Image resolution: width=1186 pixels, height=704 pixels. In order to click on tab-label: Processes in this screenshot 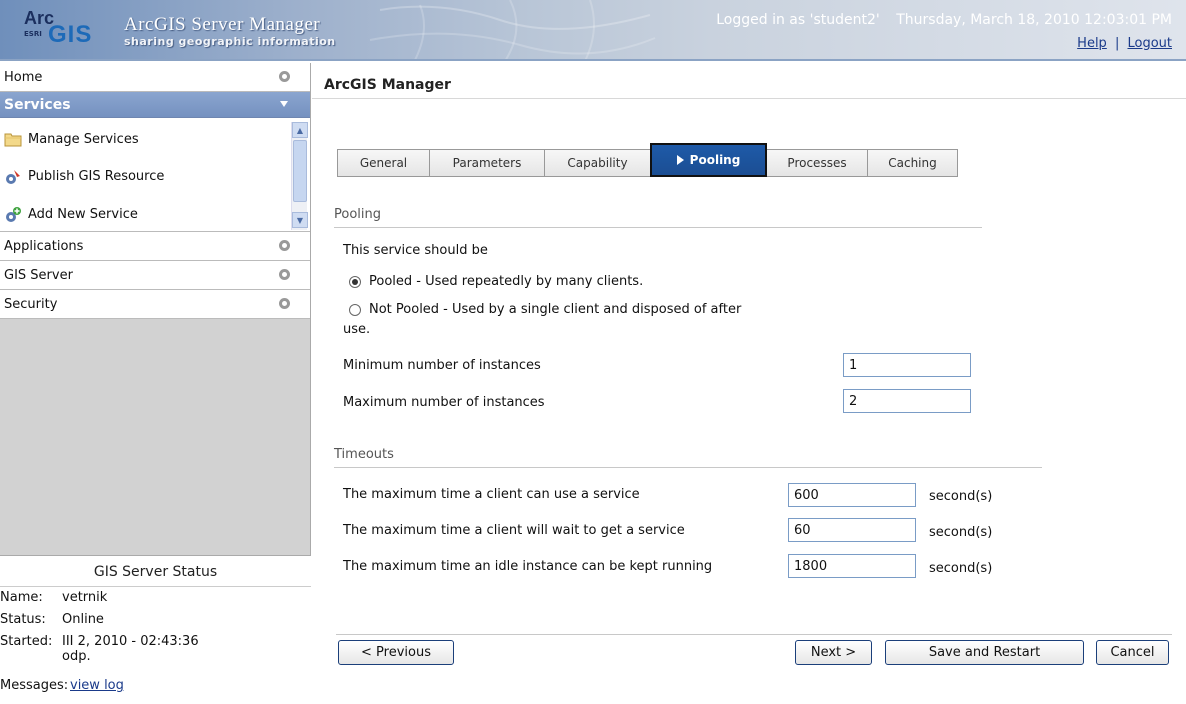, I will do `click(817, 163)`.